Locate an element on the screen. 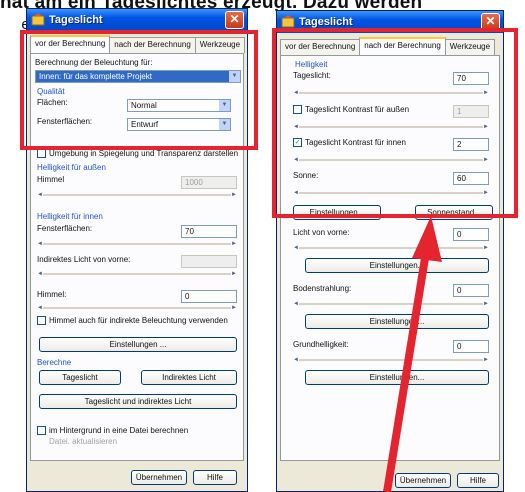 The image size is (525, 492). arrow-head is located at coordinates (427, 239).